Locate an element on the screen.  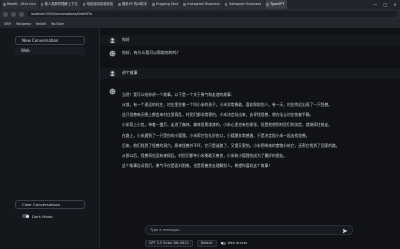
user-message-row: 你好 is located at coordinates (250, 40).